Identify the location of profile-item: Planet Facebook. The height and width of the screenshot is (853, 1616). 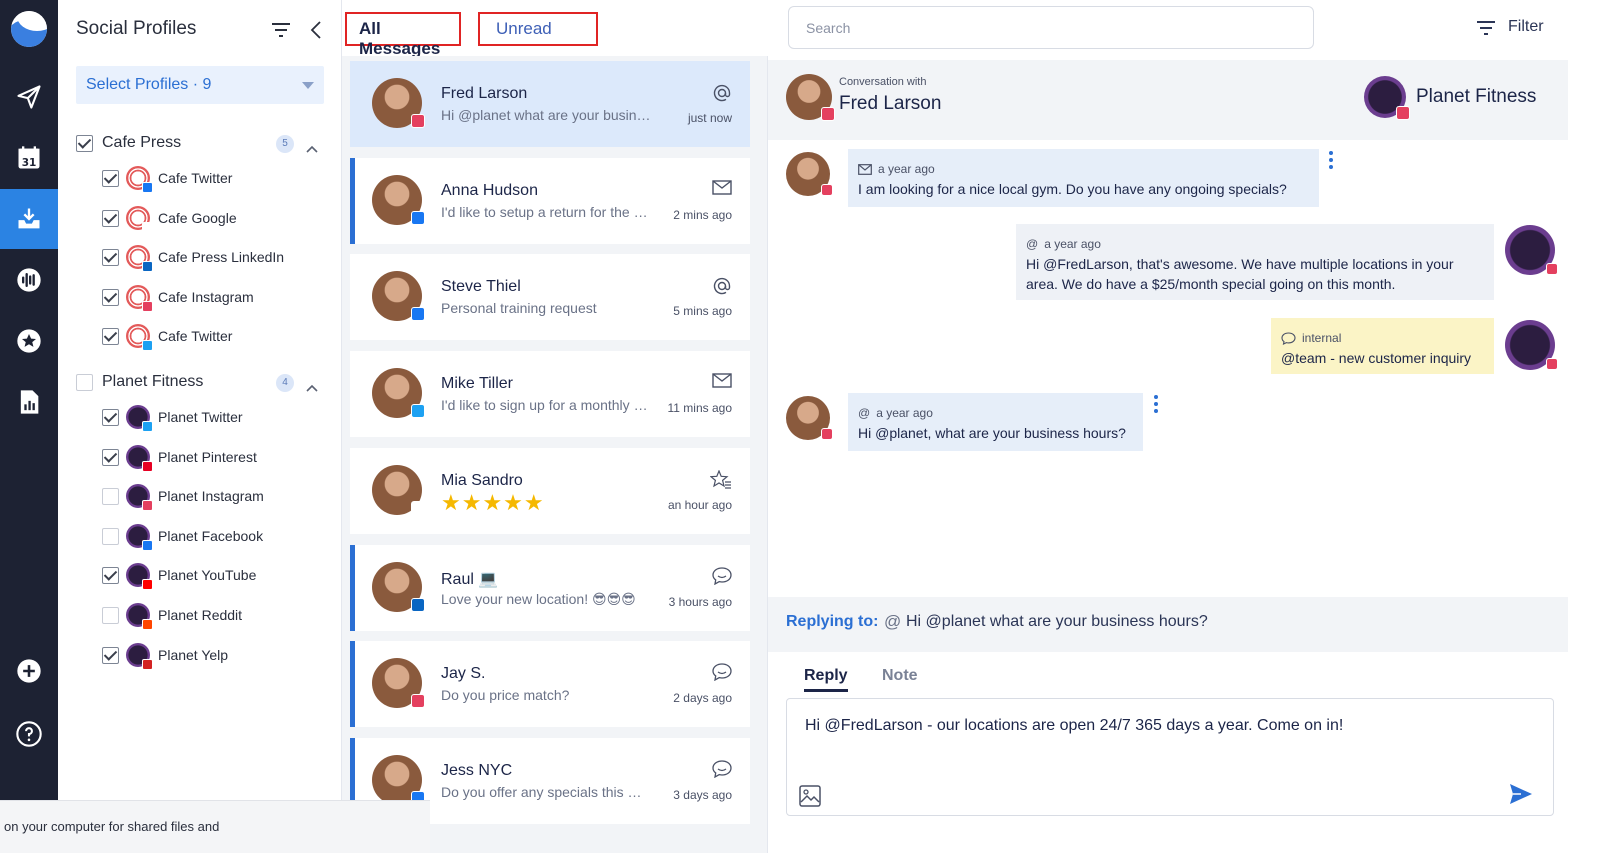
(212, 537).